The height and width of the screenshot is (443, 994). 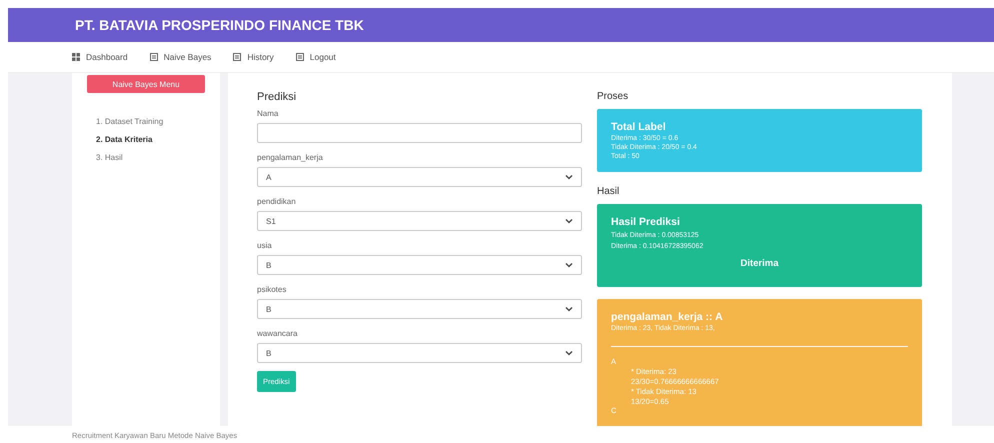 What do you see at coordinates (316, 57) in the screenshot?
I see `nav-link: Logout` at bounding box center [316, 57].